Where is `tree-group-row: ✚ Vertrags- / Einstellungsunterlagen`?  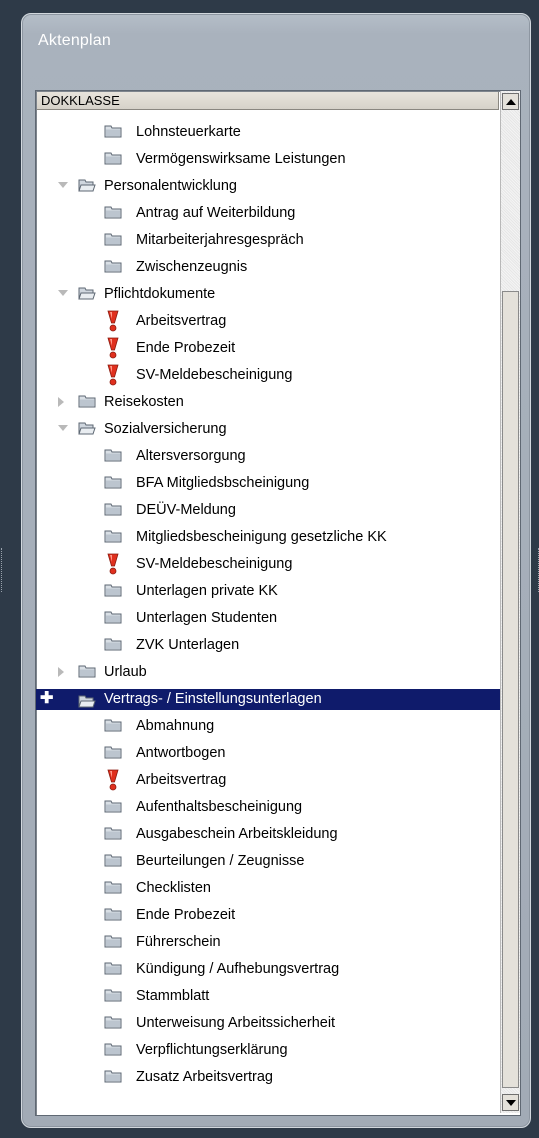 tree-group-row: ✚ Vertrags- / Einstellungsunterlagen is located at coordinates (268, 699).